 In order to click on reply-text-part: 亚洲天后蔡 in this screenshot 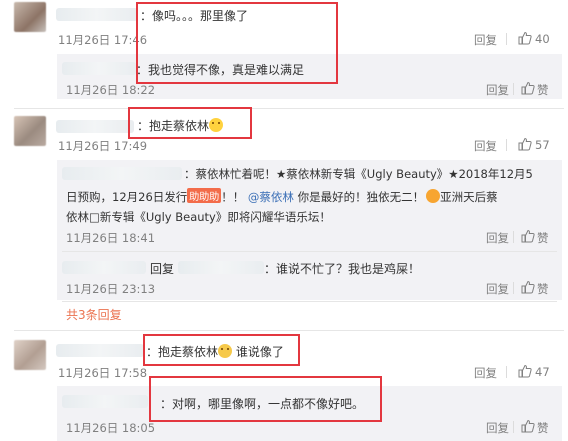, I will do `click(469, 197)`.